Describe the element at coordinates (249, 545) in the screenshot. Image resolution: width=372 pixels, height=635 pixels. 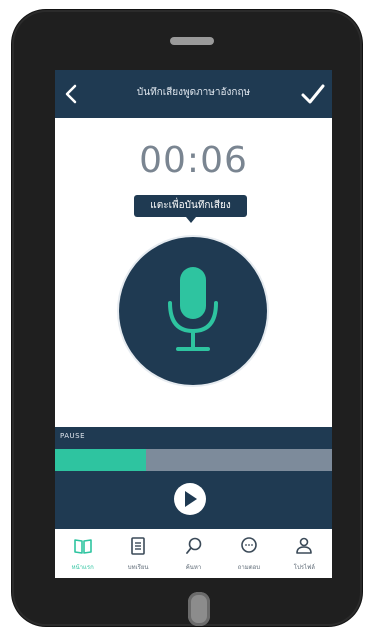
I see `chat-bubble-icon` at that location.